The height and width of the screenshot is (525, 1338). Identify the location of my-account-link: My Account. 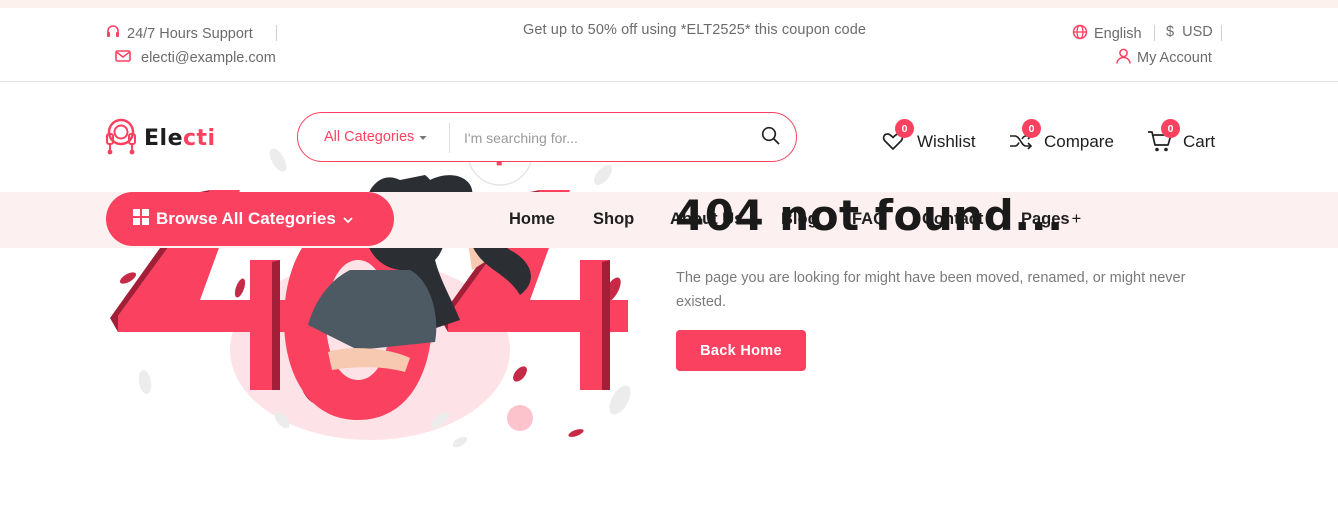
(1164, 58).